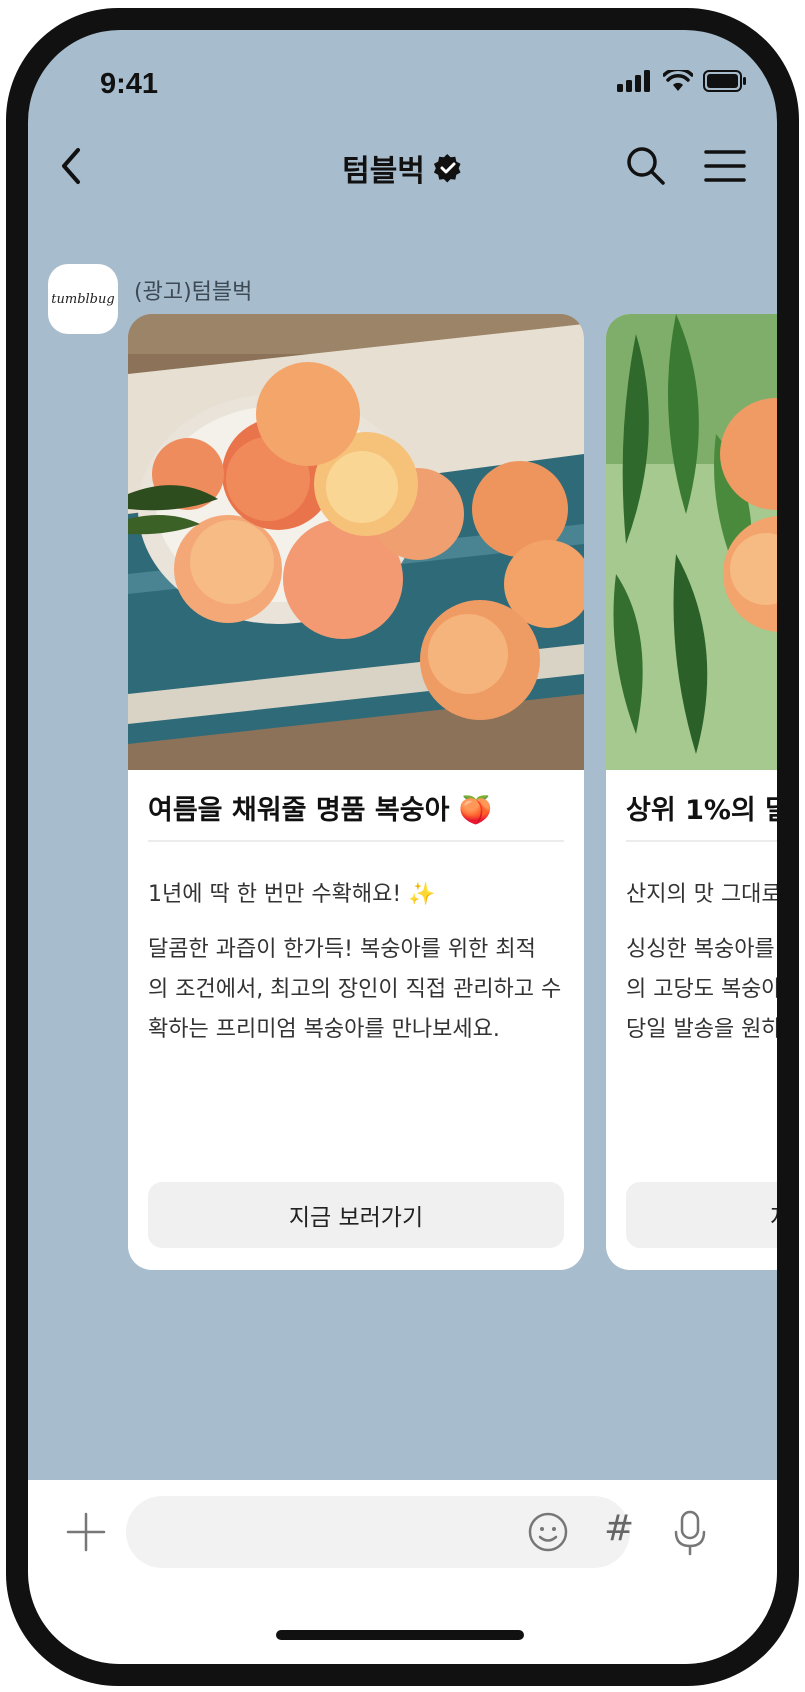 Image resolution: width=805 pixels, height=1692 pixels. I want to click on card-description-line: 의 고당도 복숭아, so click(701, 989).